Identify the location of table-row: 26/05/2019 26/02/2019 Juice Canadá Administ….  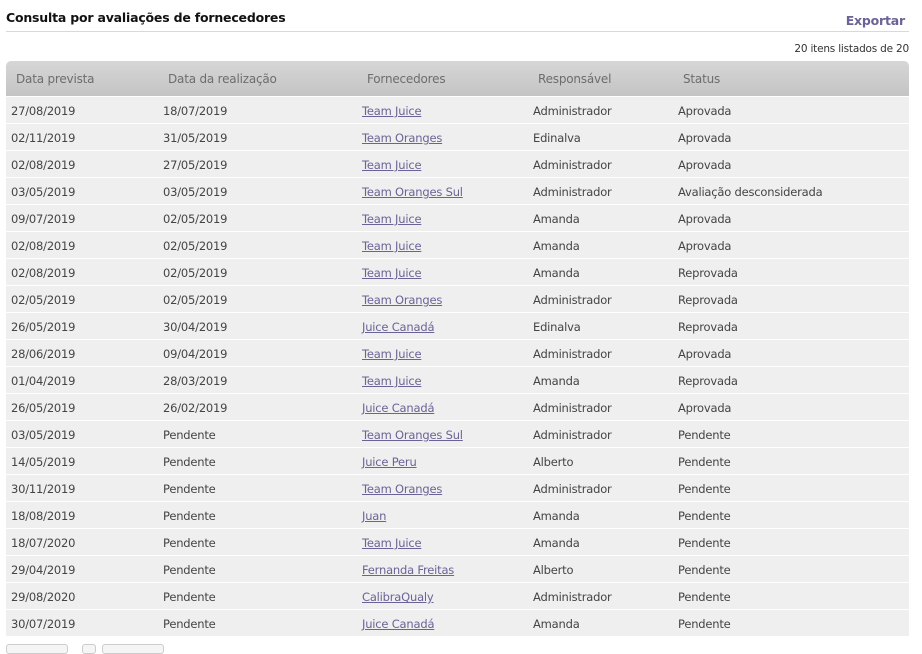
(457, 407).